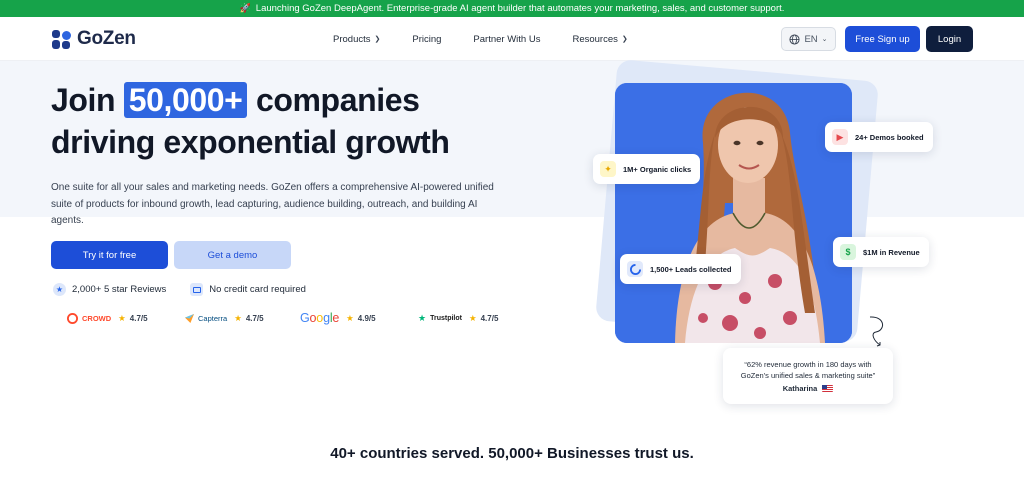  Describe the element at coordinates (197, 289) in the screenshot. I see `credit-card-icon` at that location.